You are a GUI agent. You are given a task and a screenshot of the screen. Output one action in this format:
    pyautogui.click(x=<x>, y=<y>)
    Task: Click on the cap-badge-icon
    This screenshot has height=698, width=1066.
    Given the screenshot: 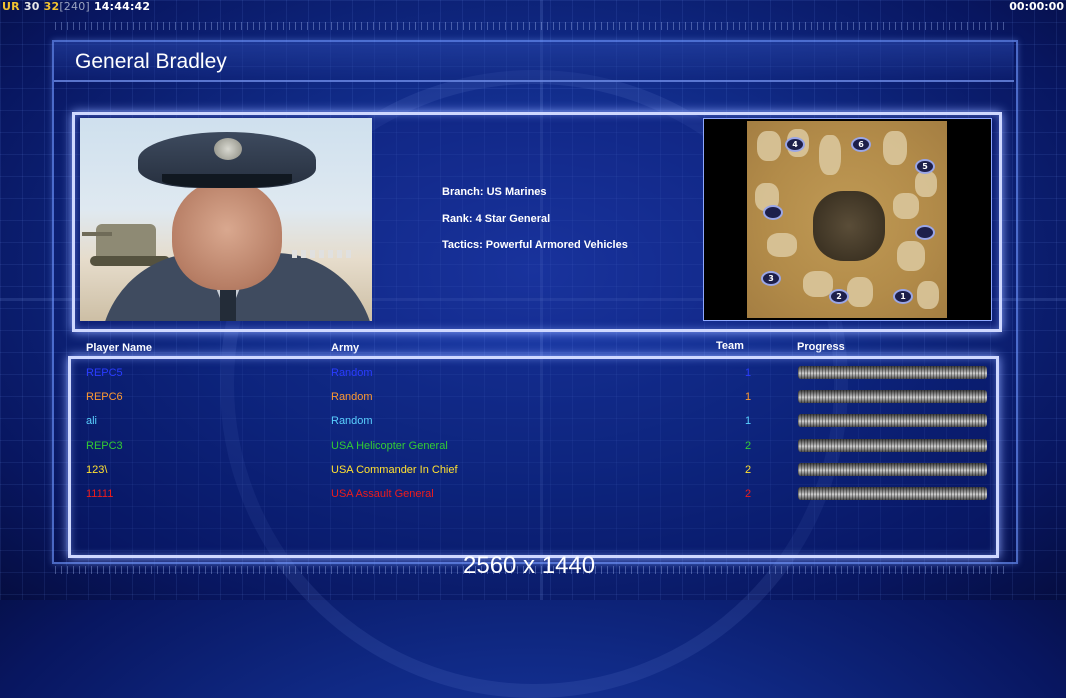 What is the action you would take?
    pyautogui.click(x=228, y=149)
    